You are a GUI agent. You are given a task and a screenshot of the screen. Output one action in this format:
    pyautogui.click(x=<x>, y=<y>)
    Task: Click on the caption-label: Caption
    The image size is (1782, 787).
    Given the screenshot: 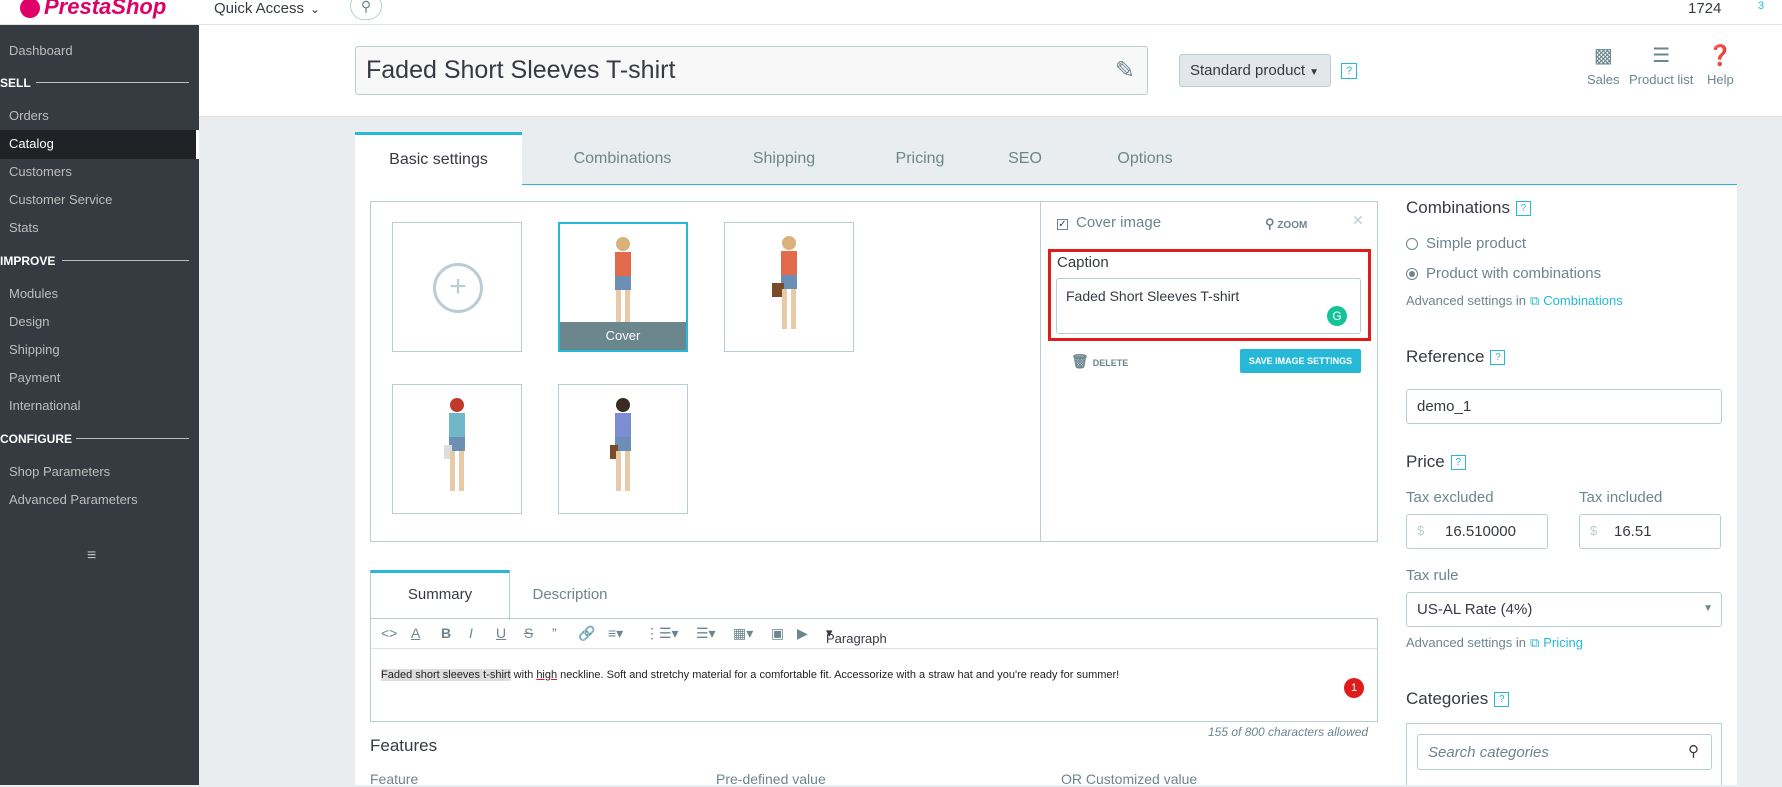 What is the action you would take?
    pyautogui.click(x=1083, y=262)
    